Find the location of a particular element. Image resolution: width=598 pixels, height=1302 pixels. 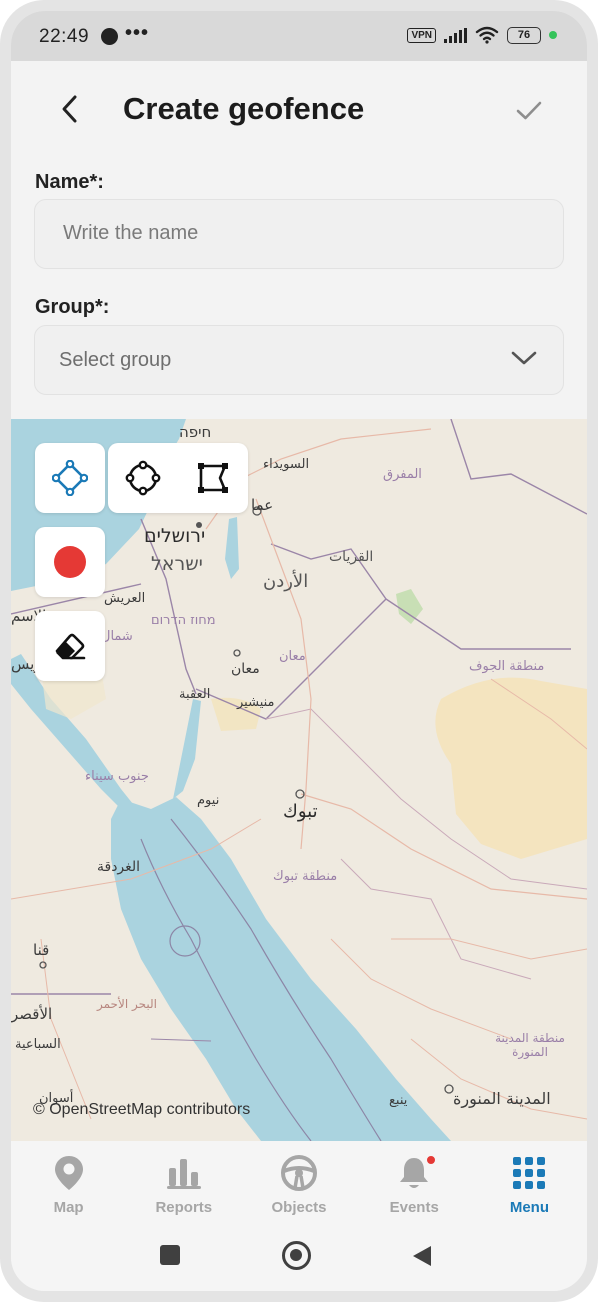

shape-tool-group is located at coordinates (178, 478).